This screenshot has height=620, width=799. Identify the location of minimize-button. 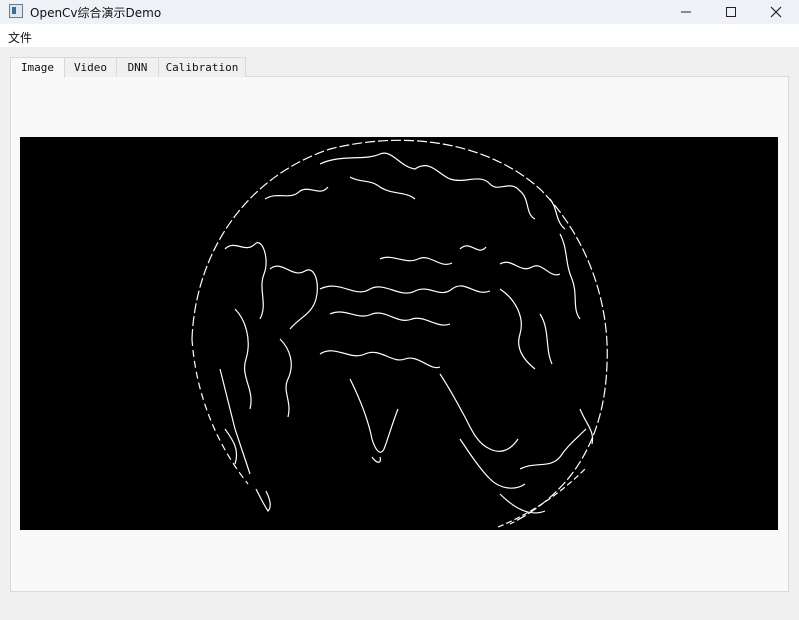
(686, 12).